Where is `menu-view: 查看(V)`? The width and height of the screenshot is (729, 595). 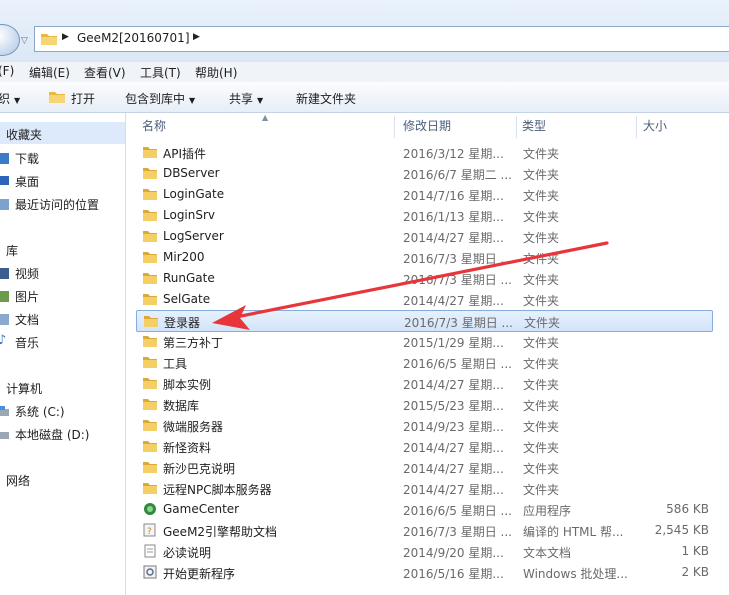
menu-view: 查看(V) is located at coordinates (105, 72).